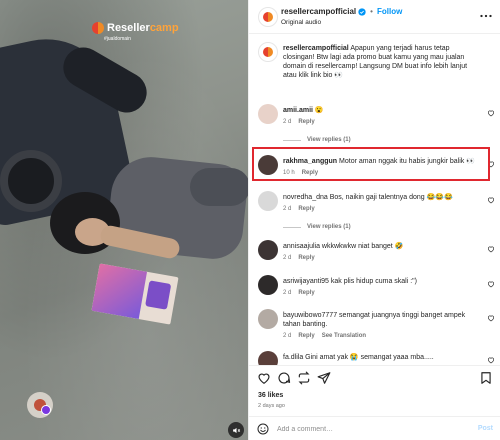 The width and height of the screenshot is (500, 440). What do you see at coordinates (318, 110) in the screenshot?
I see `comment-text: 😮` at bounding box center [318, 110].